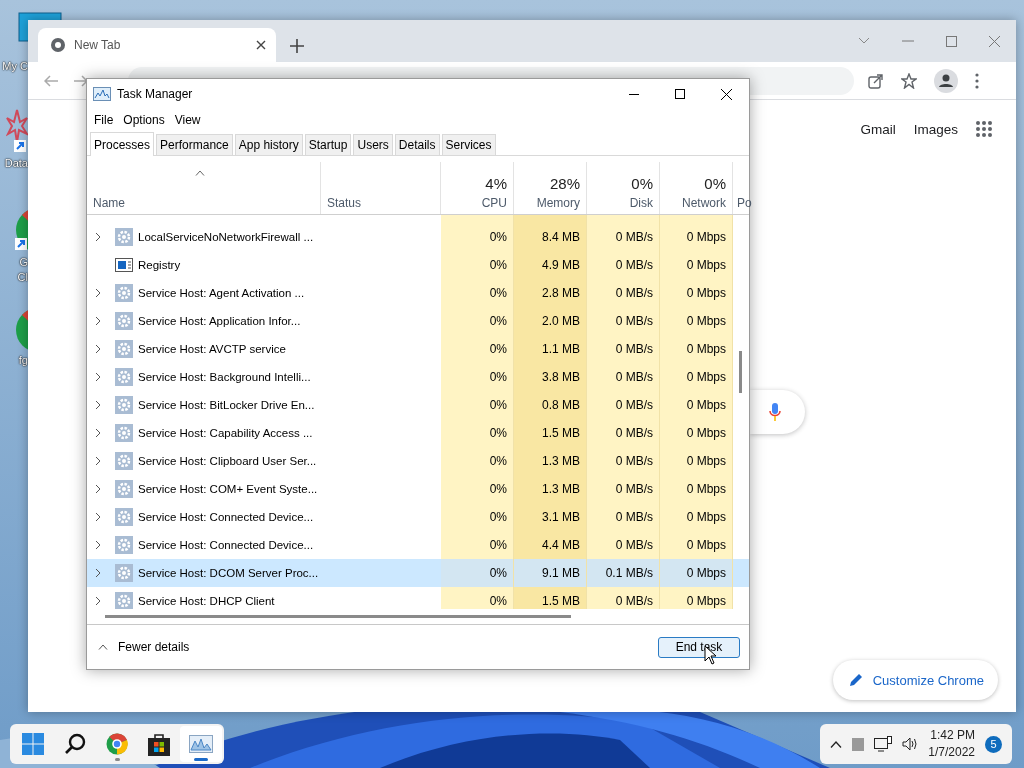  Describe the element at coordinates (550, 377) in the screenshot. I see `table-cell: 3.8 MB` at that location.